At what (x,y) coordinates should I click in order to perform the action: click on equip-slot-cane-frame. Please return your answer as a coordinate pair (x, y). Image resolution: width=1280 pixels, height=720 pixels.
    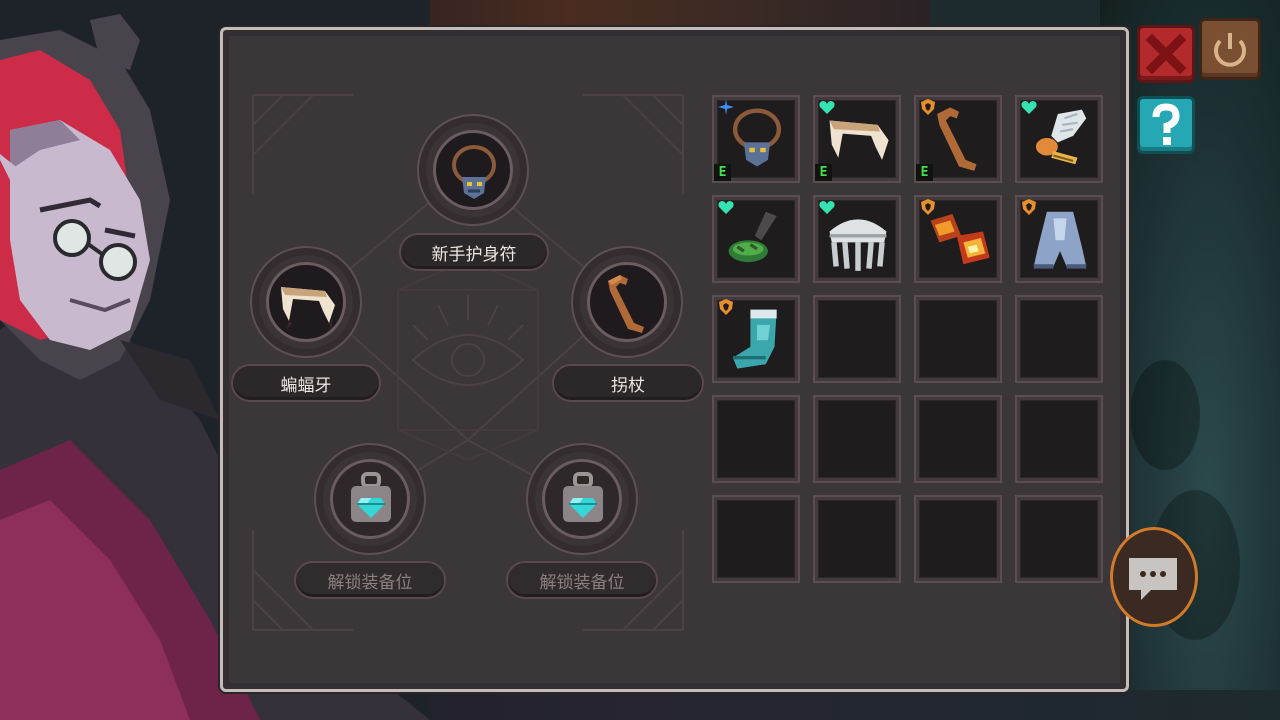
    Looking at the image, I should click on (627, 302).